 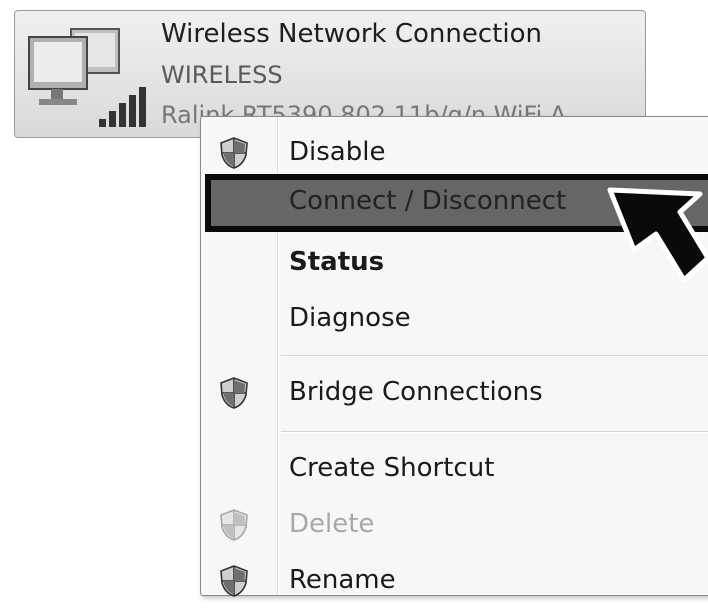 What do you see at coordinates (416, 392) in the screenshot?
I see `menu-item-label: Bridge Connections` at bounding box center [416, 392].